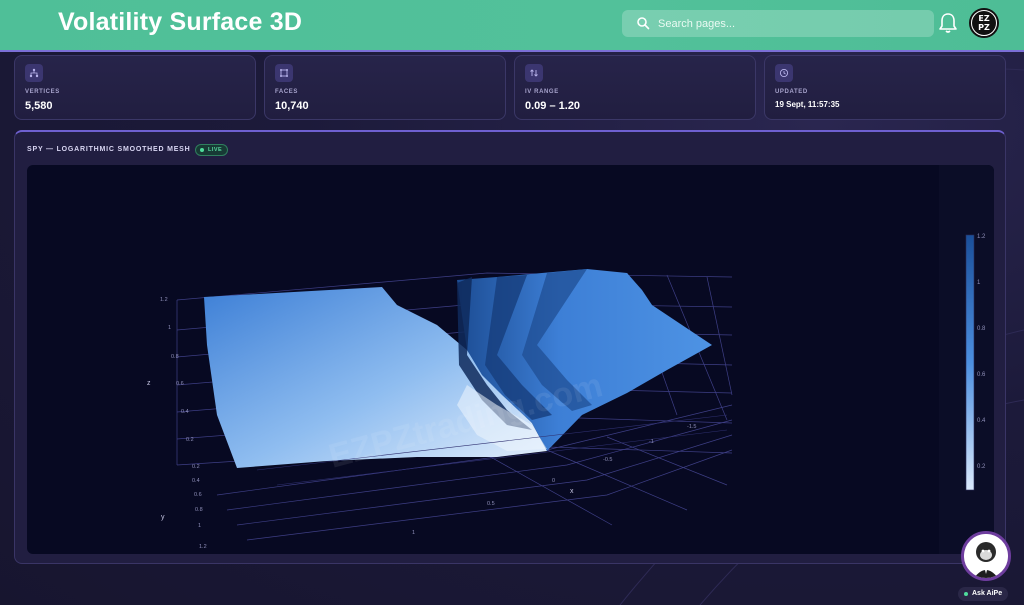 The width and height of the screenshot is (1024, 605). I want to click on monkey-icon, so click(986, 556).